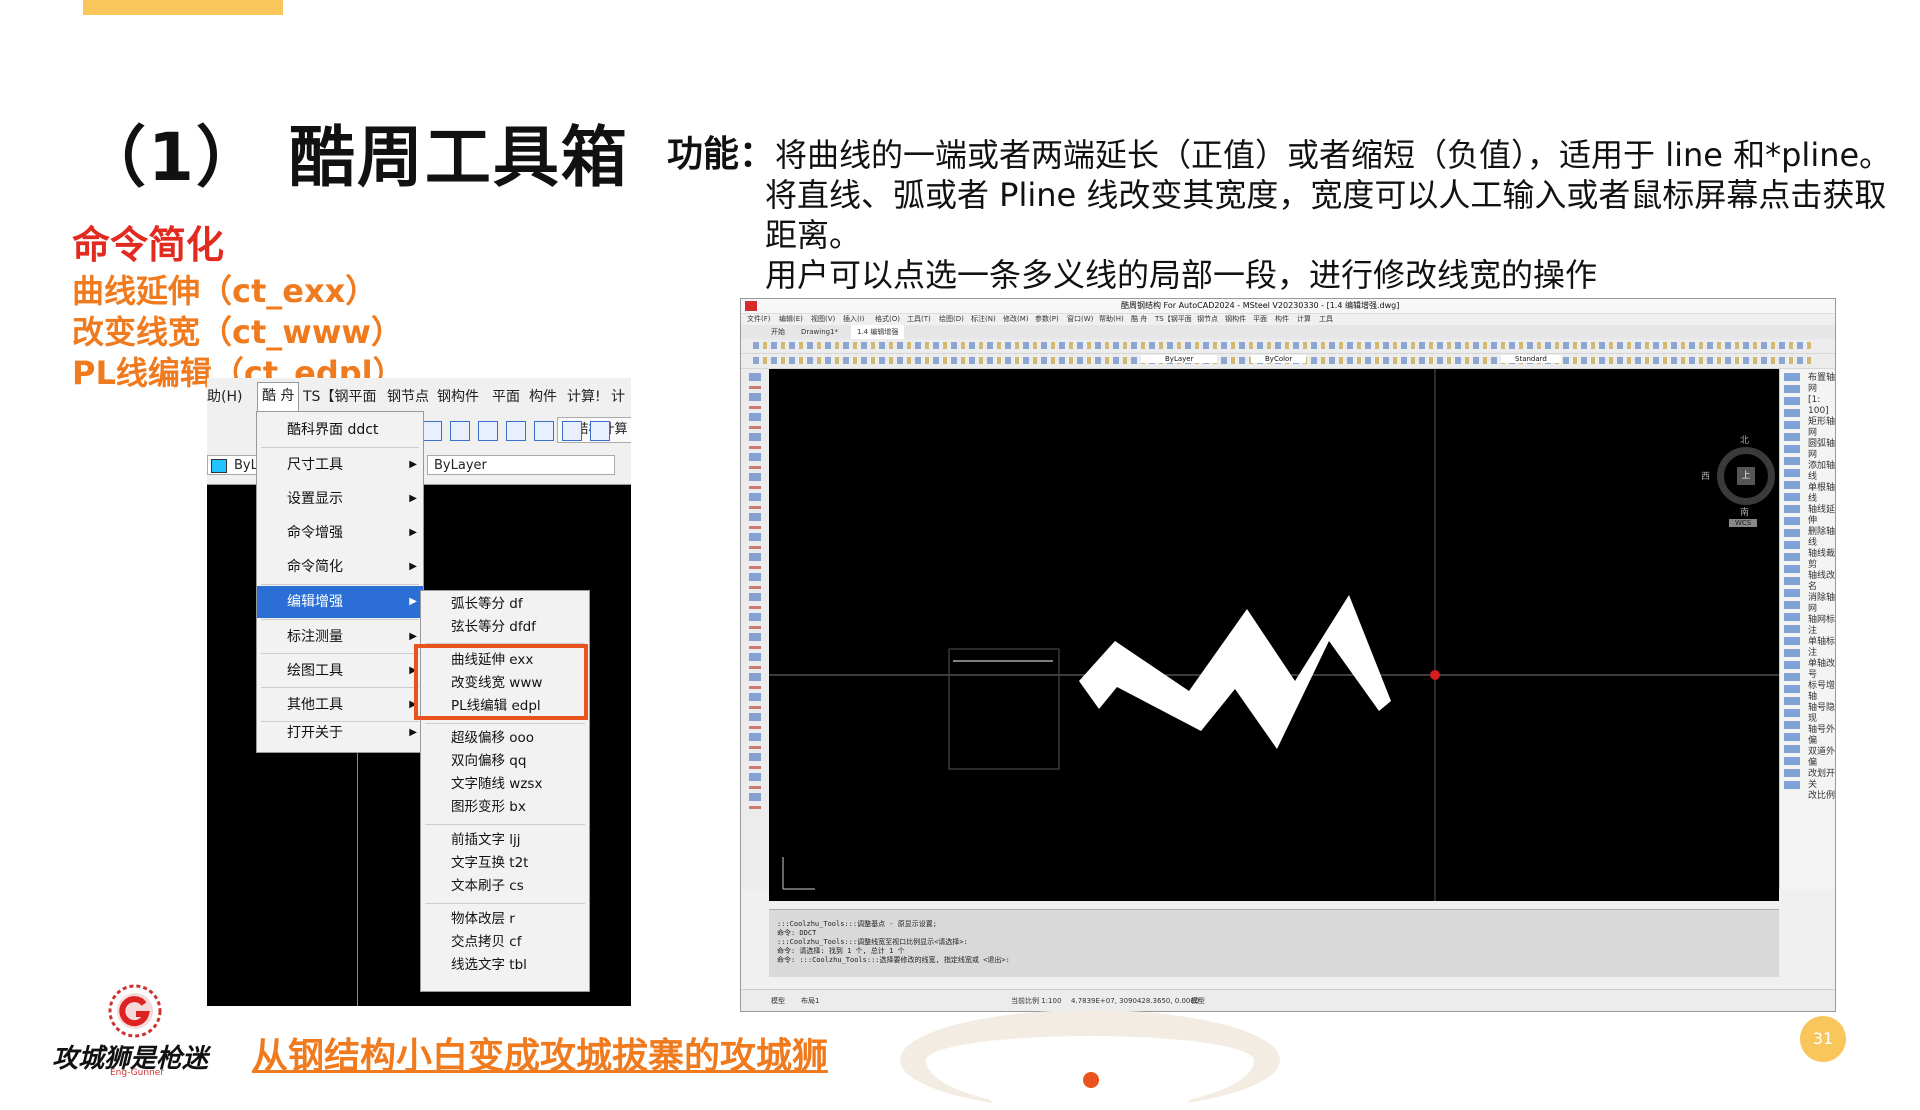 The image size is (1920, 1110). What do you see at coordinates (810, 1000) in the screenshot?
I see `status-layout-tab: 布局1` at bounding box center [810, 1000].